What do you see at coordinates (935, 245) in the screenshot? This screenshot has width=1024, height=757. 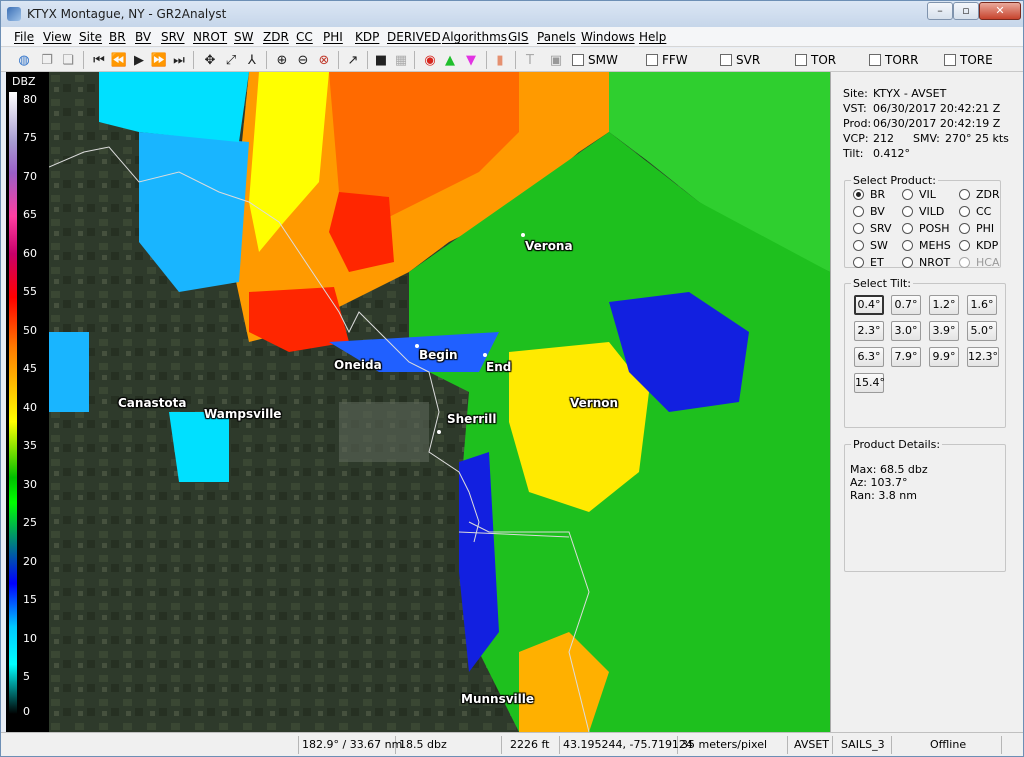 I see `product-label: MEHS` at bounding box center [935, 245].